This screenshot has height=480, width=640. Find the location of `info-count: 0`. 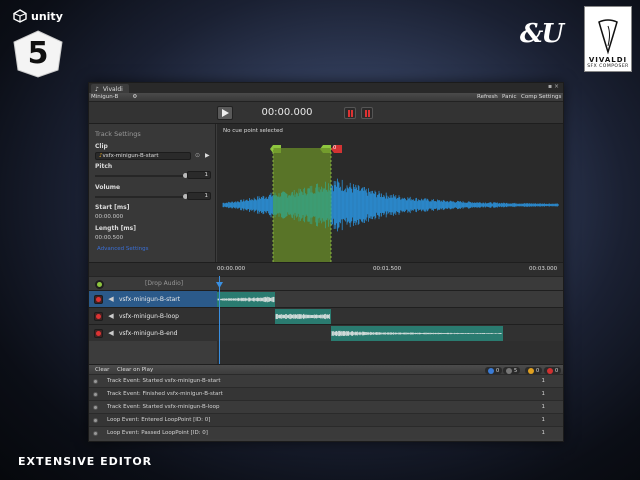

info-count: 0 is located at coordinates (494, 370).